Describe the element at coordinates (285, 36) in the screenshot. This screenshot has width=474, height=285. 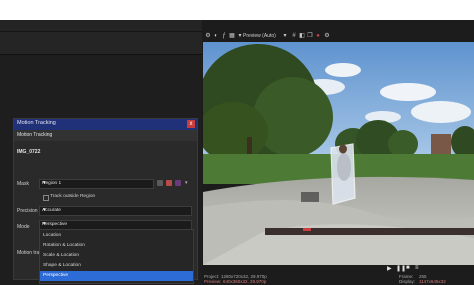
I see `chevron-down-icon: ▾` at that location.